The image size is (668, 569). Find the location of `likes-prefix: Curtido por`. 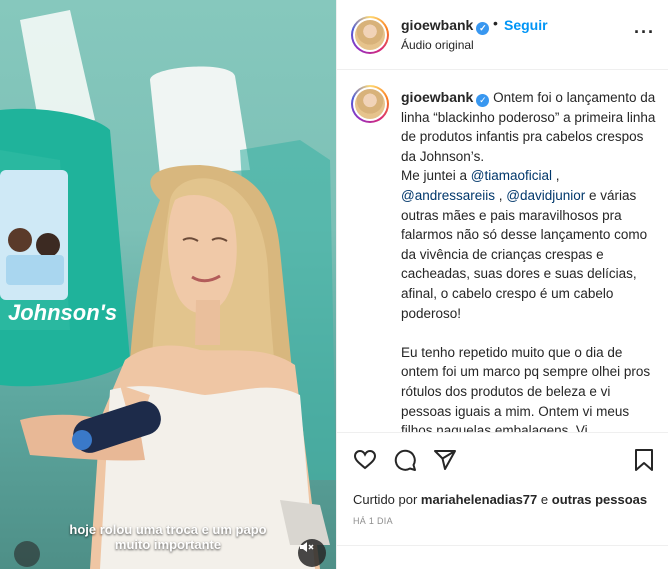

likes-prefix: Curtido por is located at coordinates (387, 499).